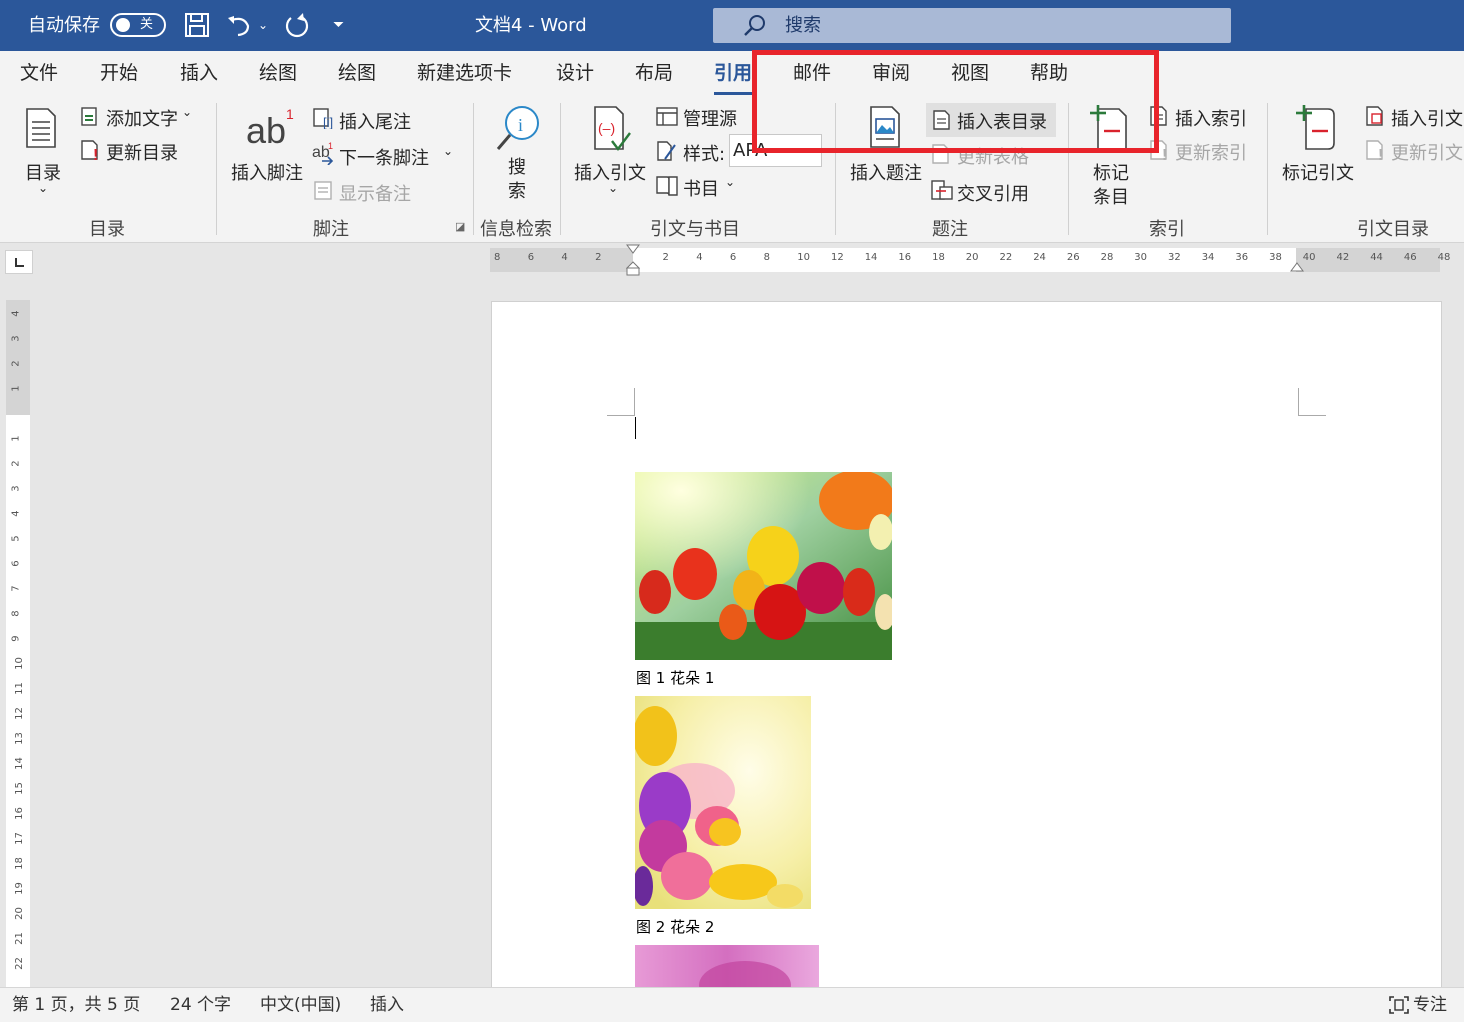 The image size is (1464, 1022). Describe the element at coordinates (701, 188) in the screenshot. I see `bibliography-button: 书目` at that location.